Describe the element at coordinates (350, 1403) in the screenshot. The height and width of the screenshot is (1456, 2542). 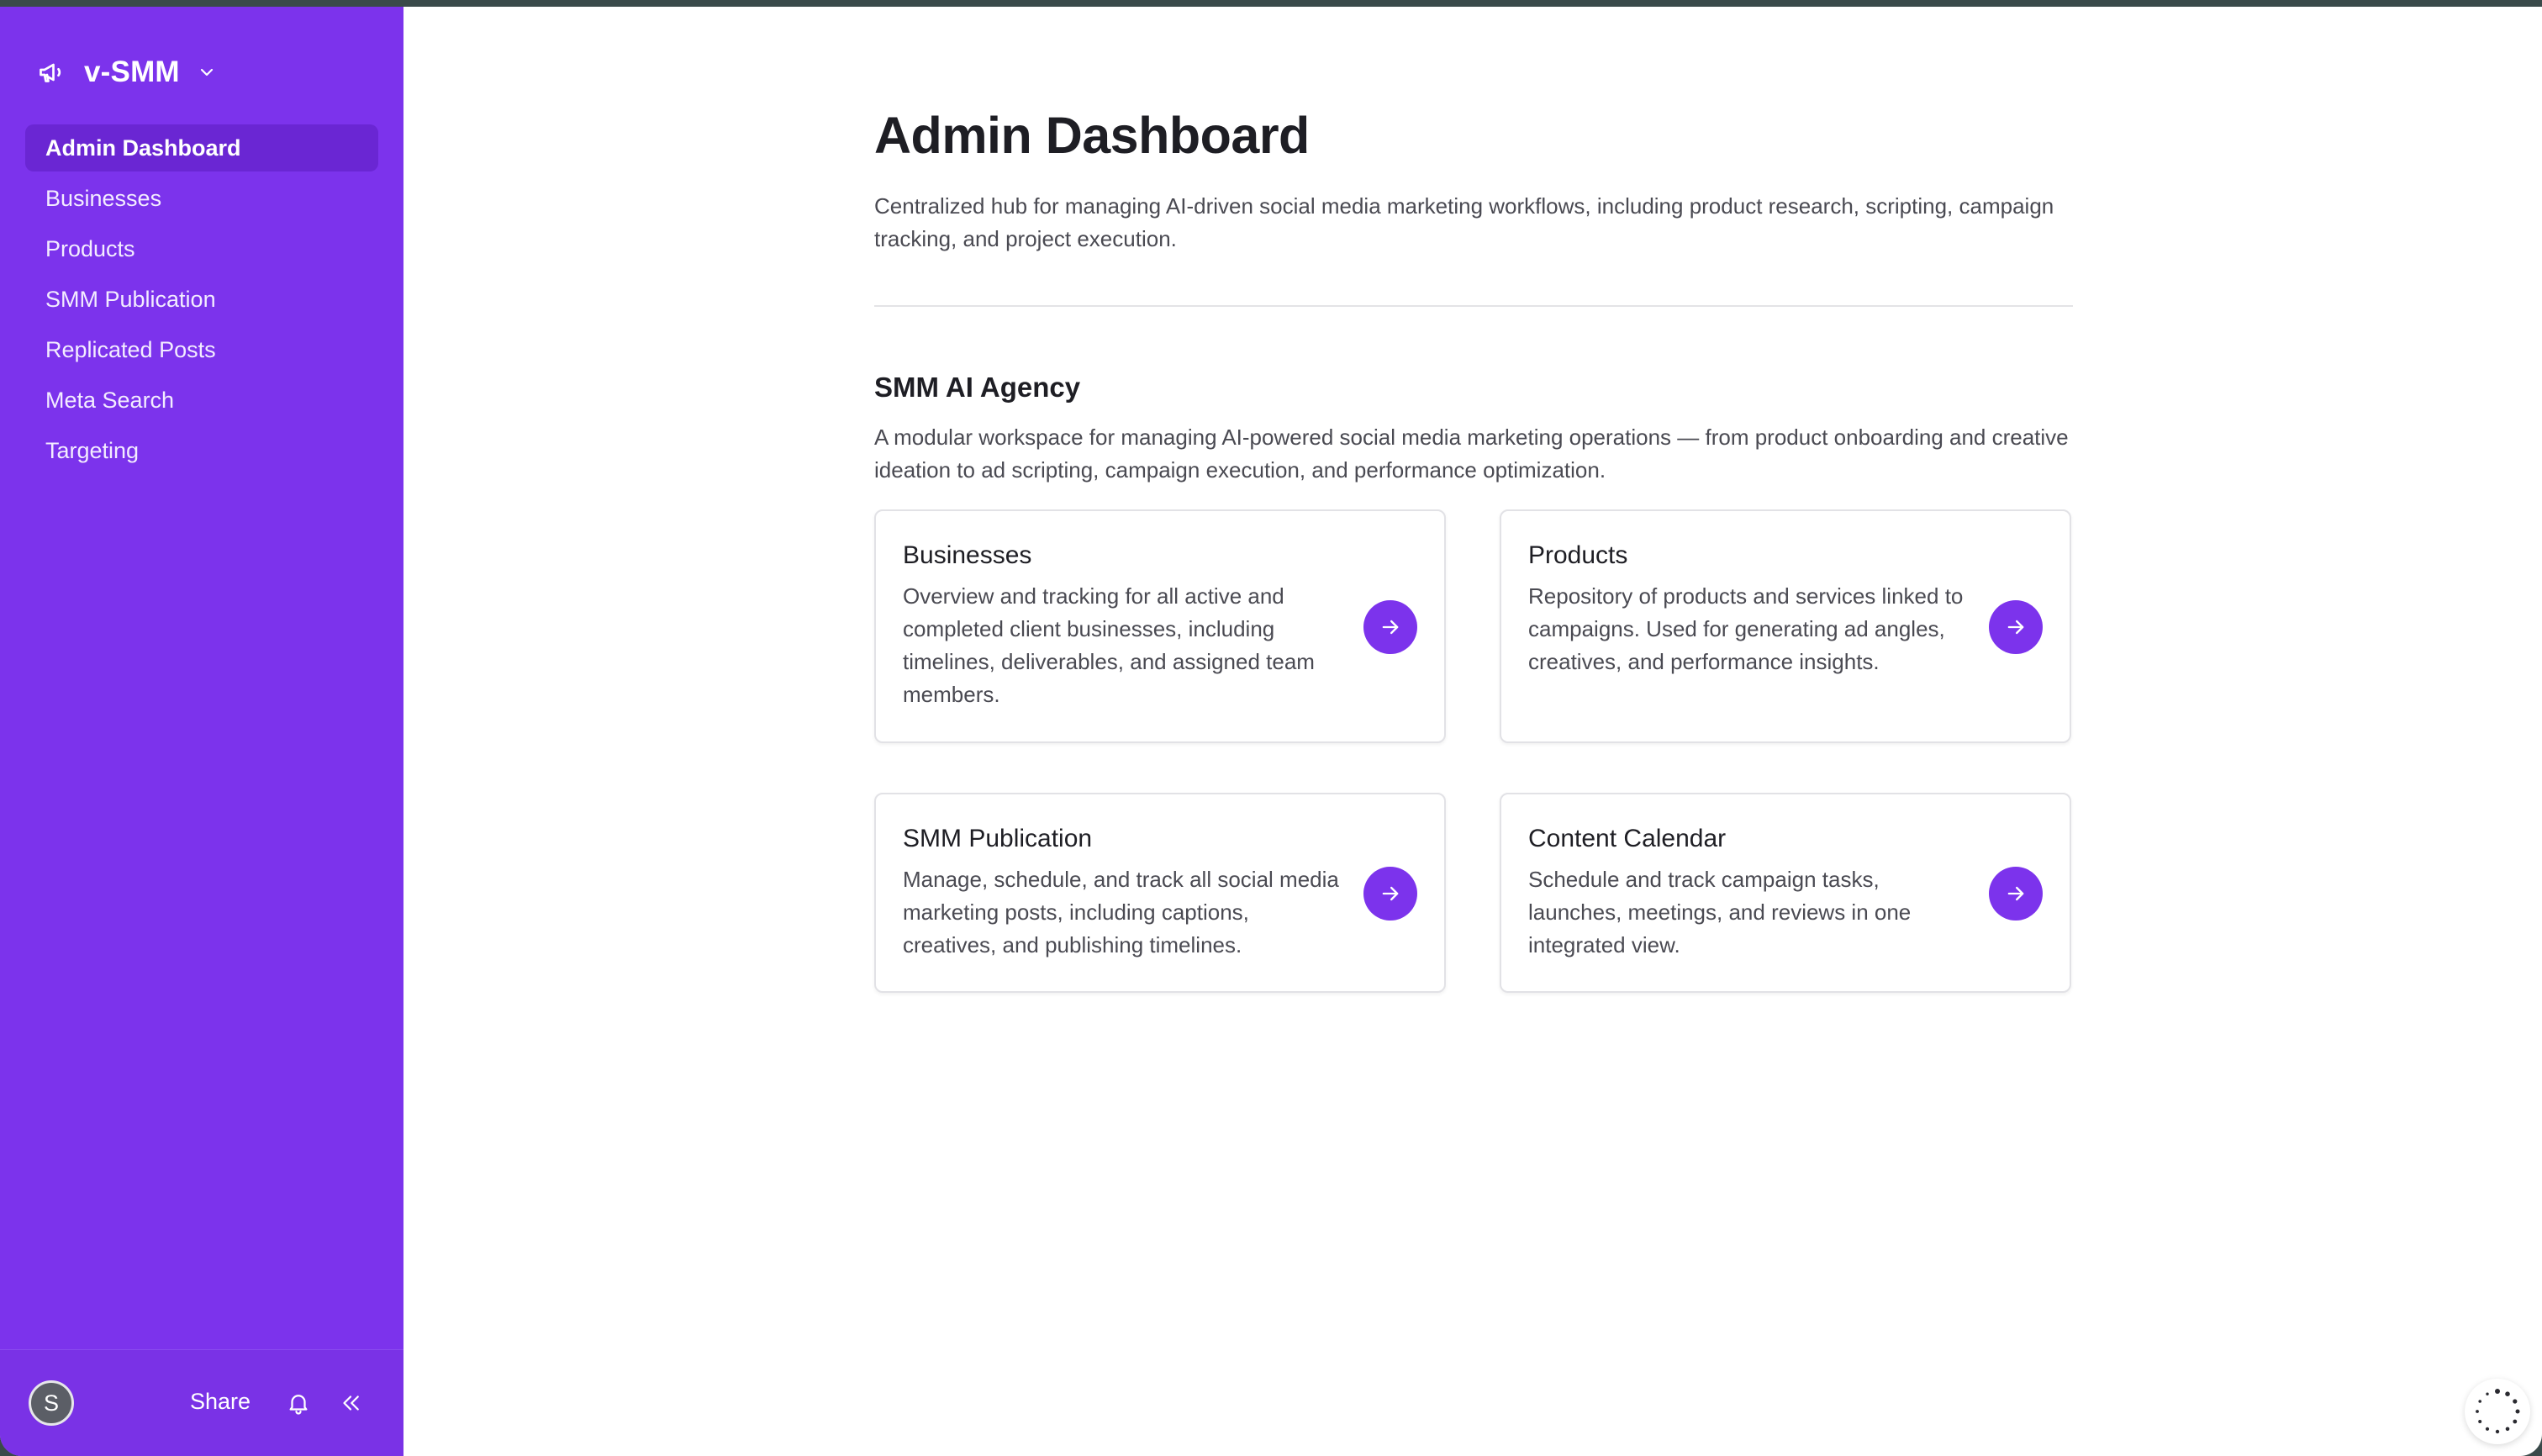
I see `chevrons-left-icon` at that location.